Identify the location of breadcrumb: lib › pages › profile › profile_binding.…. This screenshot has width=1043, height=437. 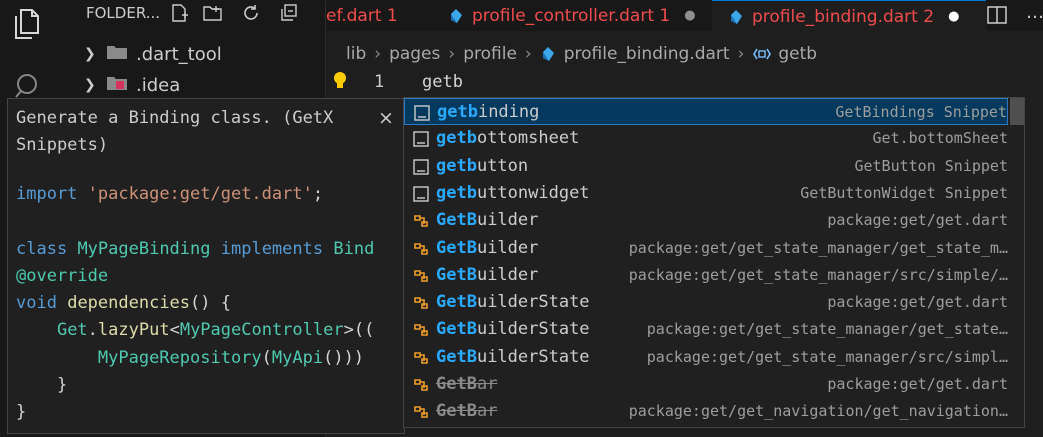
(581, 54).